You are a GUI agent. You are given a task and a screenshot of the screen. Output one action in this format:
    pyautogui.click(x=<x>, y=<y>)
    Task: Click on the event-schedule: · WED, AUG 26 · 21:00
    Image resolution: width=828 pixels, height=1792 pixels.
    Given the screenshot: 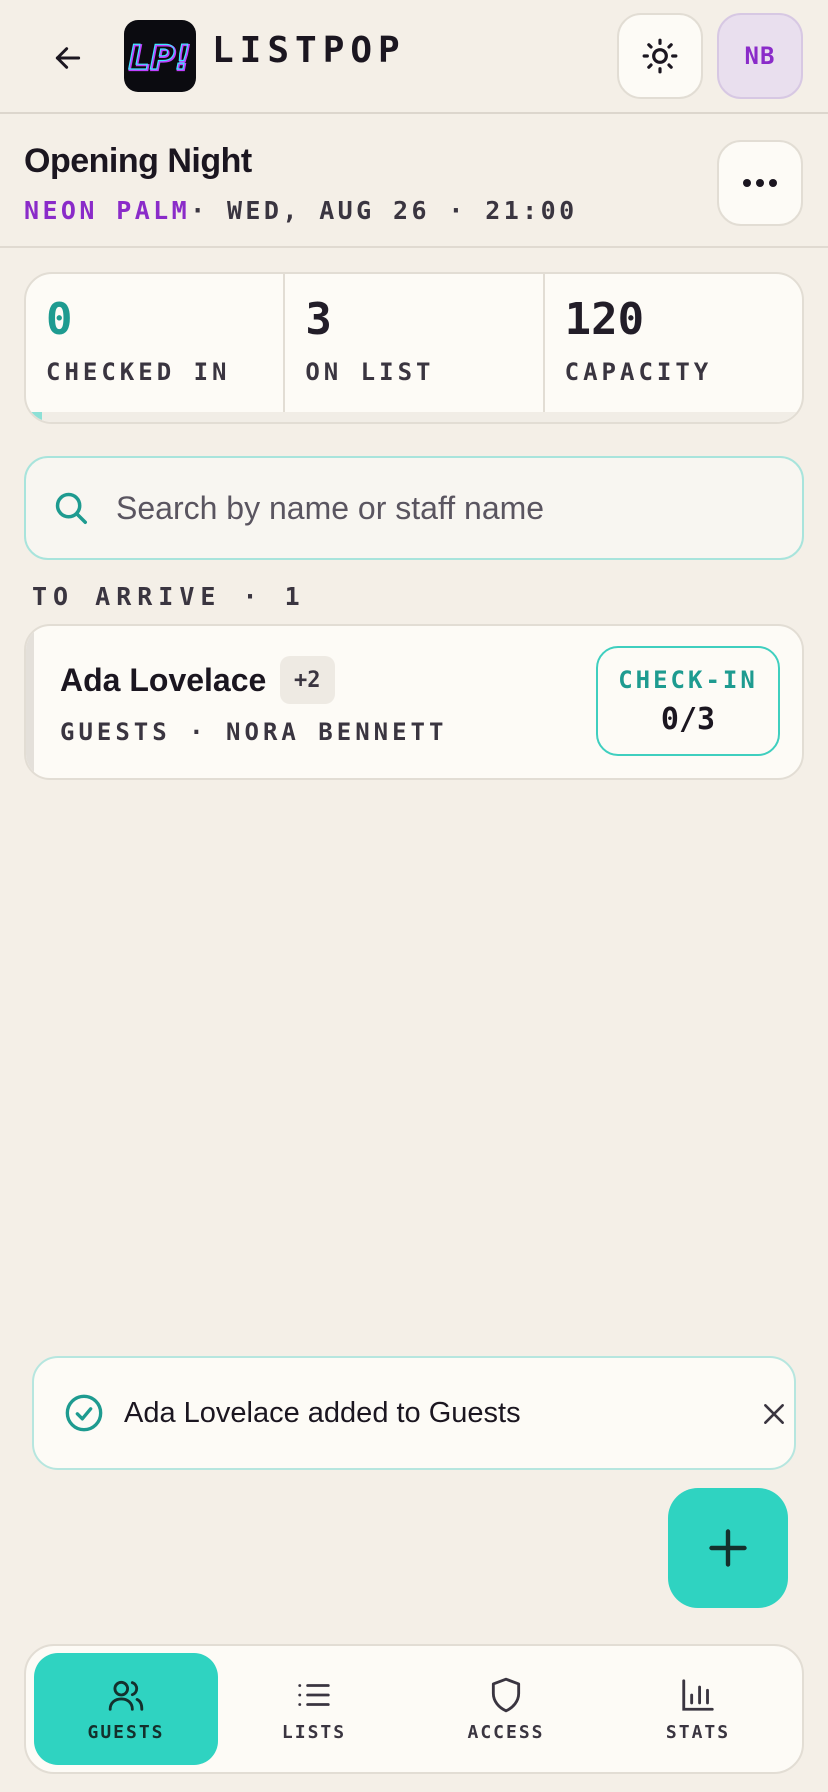 What is the action you would take?
    pyautogui.click(x=384, y=210)
    